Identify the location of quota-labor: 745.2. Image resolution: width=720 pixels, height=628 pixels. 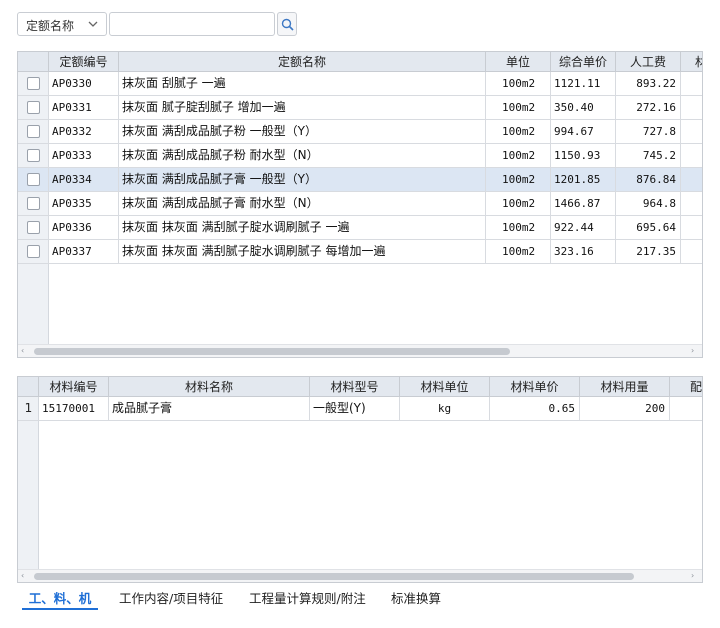
(648, 155).